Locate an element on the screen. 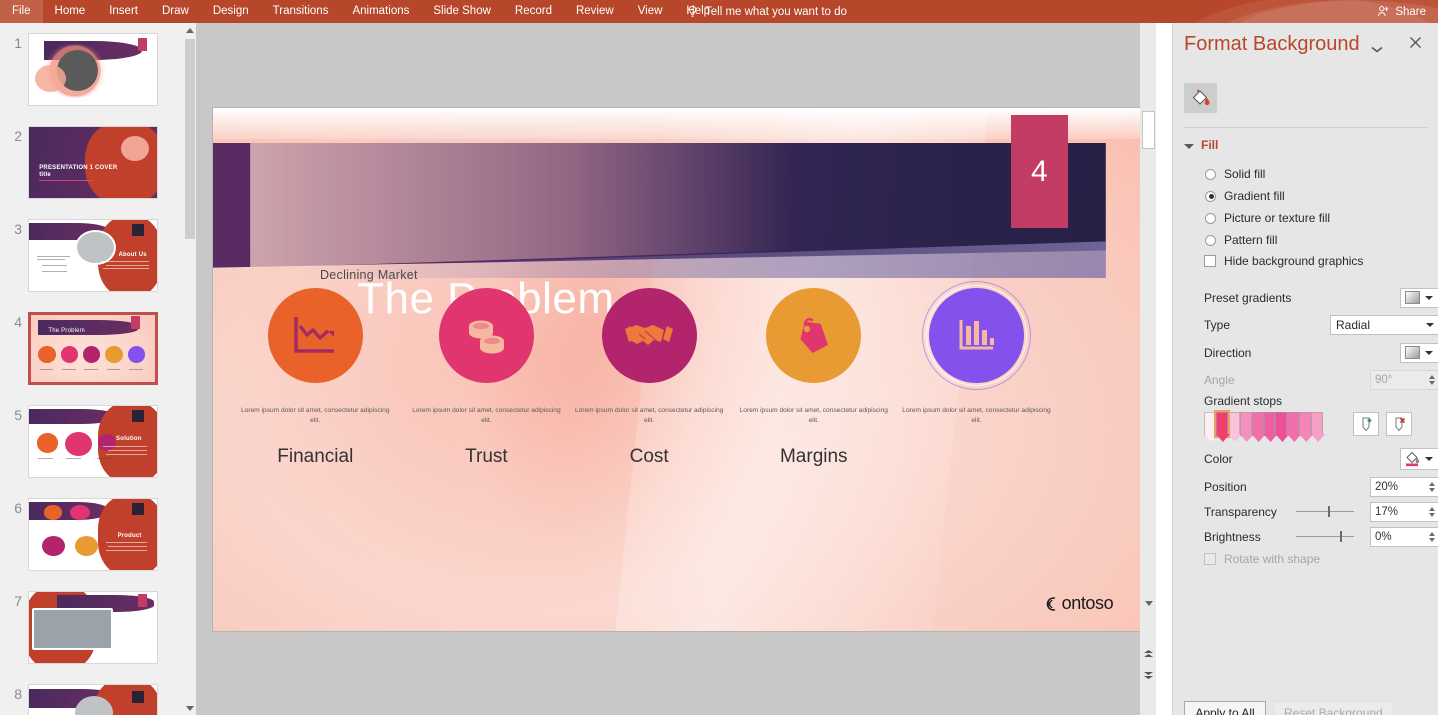 This screenshot has height=715, width=1438. slide-vertical-scrollbar is located at coordinates (1148, 369).